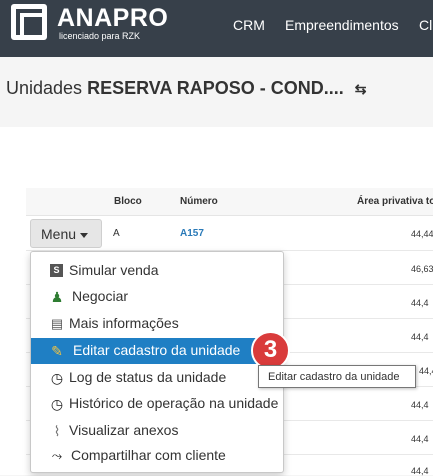  I want to click on menu-button-label: Menu, so click(59, 234).